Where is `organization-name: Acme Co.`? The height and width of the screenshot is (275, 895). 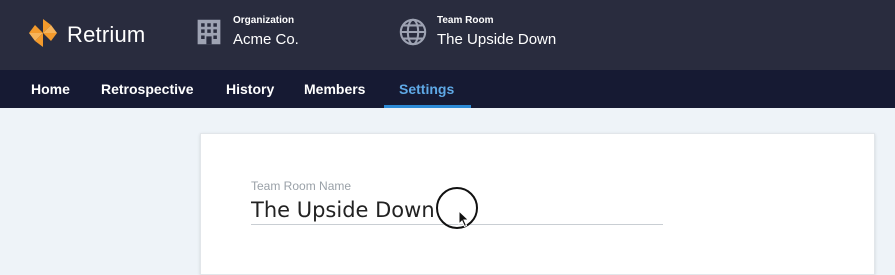
organization-name: Acme Co. is located at coordinates (266, 39).